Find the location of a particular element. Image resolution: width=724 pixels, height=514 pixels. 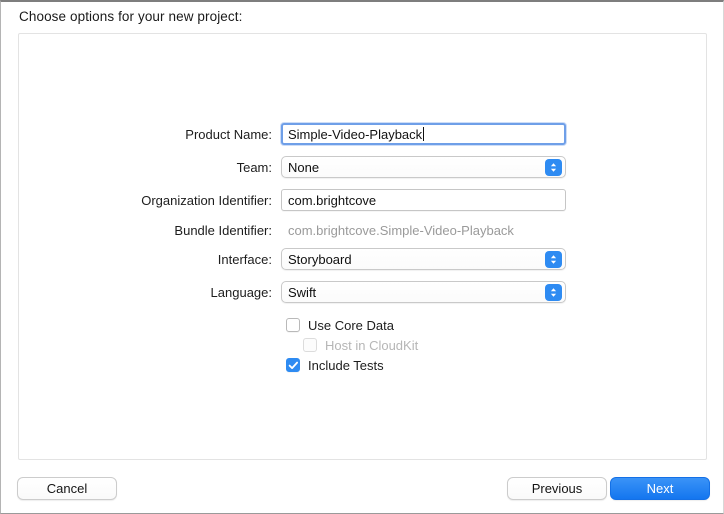

checkbox-row: Include Tests is located at coordinates (335, 365).